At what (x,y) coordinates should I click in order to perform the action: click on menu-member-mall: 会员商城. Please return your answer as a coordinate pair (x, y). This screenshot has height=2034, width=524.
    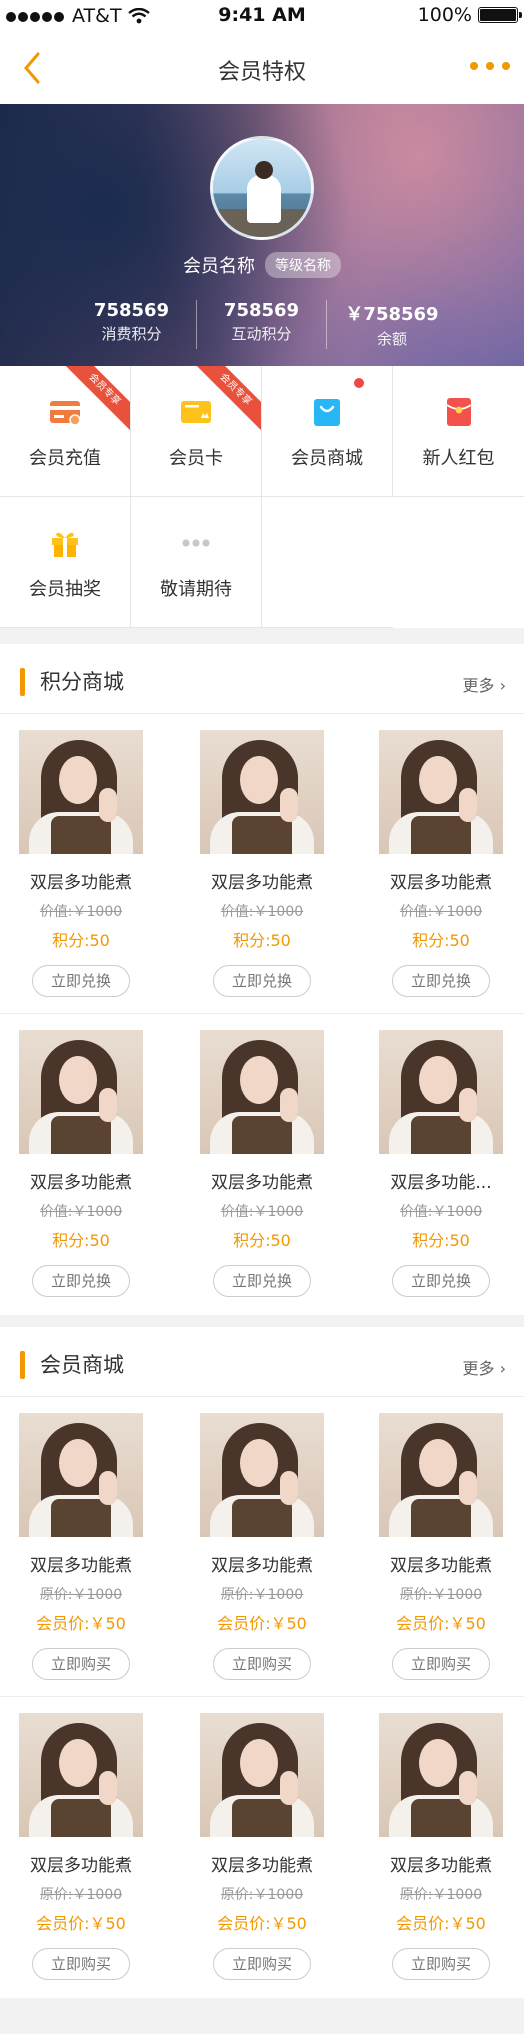
    Looking at the image, I should click on (327, 431).